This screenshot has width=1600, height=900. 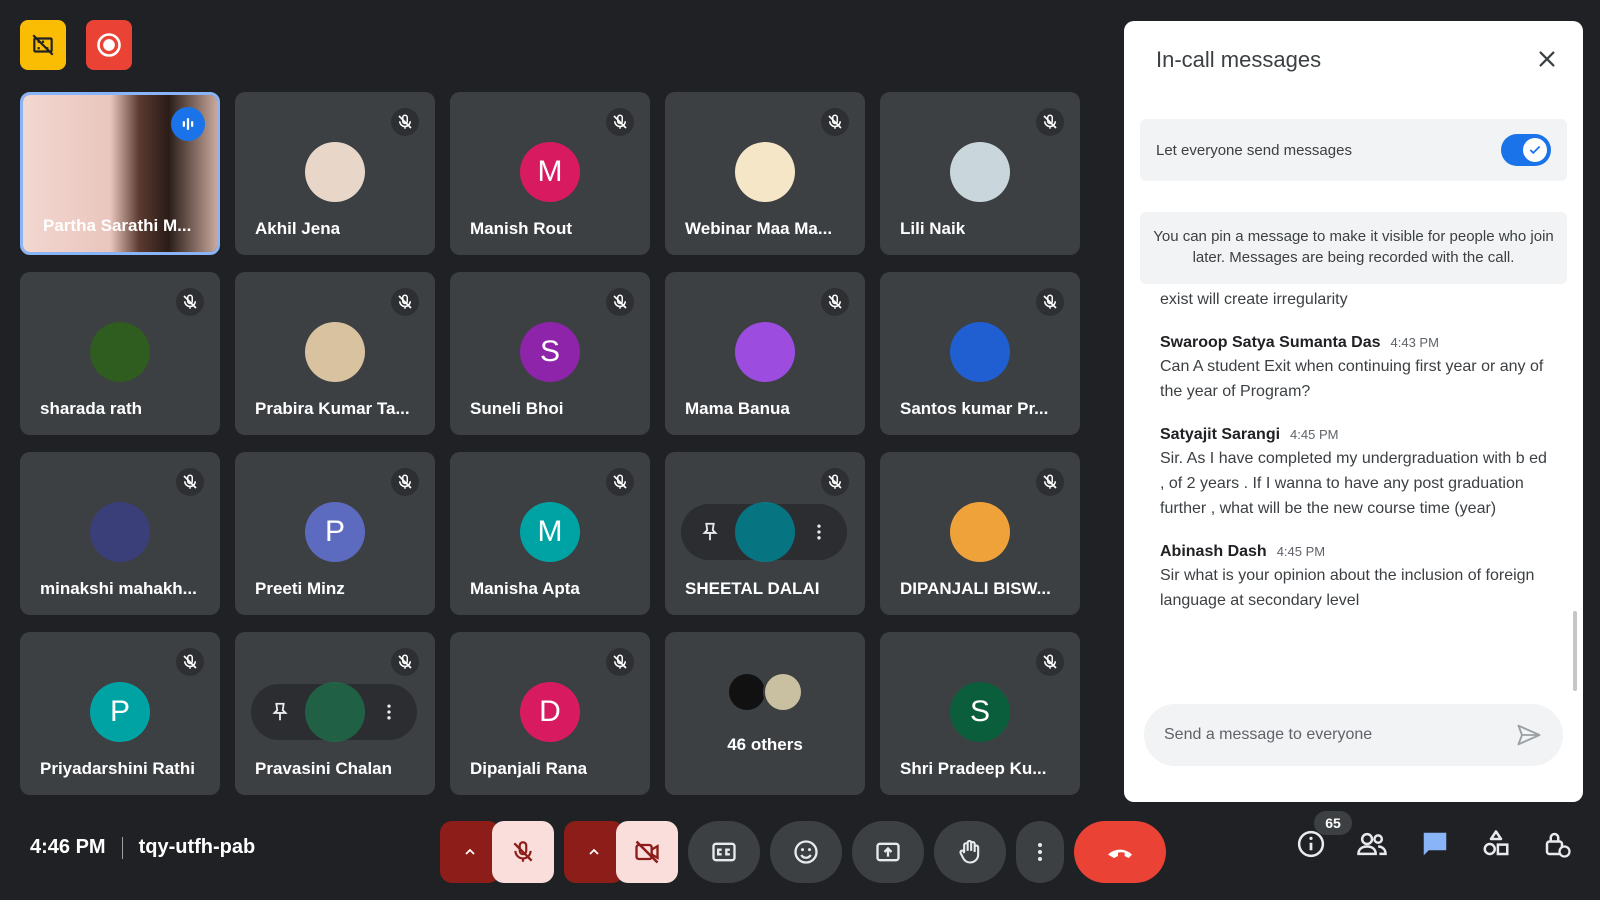 What do you see at coordinates (888, 852) in the screenshot?
I see `present-screen-button` at bounding box center [888, 852].